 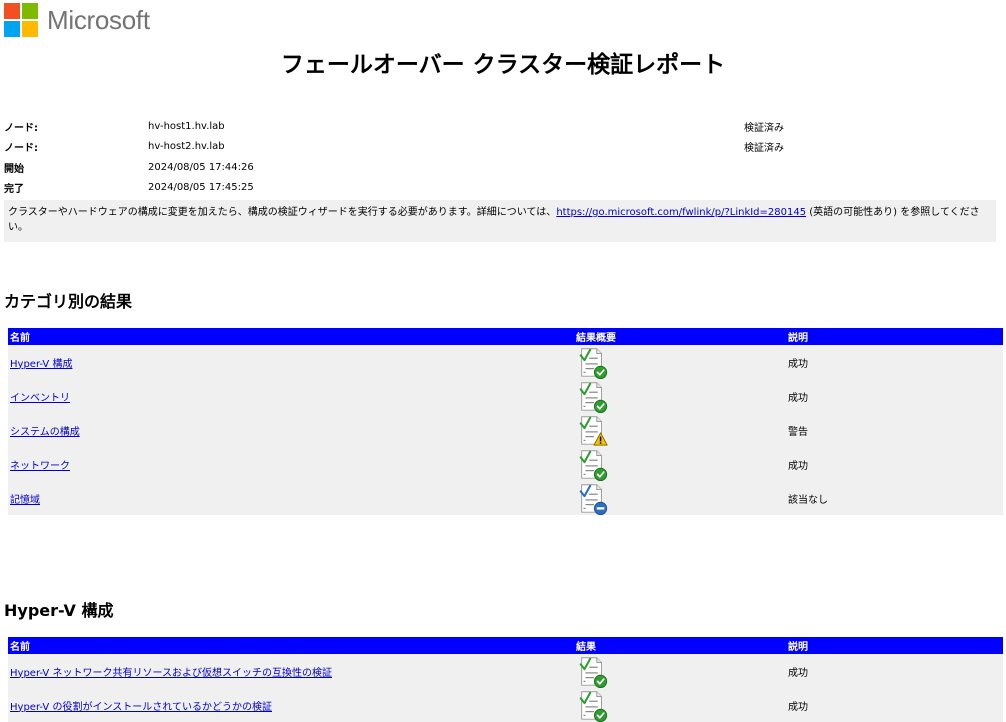 What do you see at coordinates (503, 65) in the screenshot?
I see `report-title: フェールオーバー クラスター検証レポート` at bounding box center [503, 65].